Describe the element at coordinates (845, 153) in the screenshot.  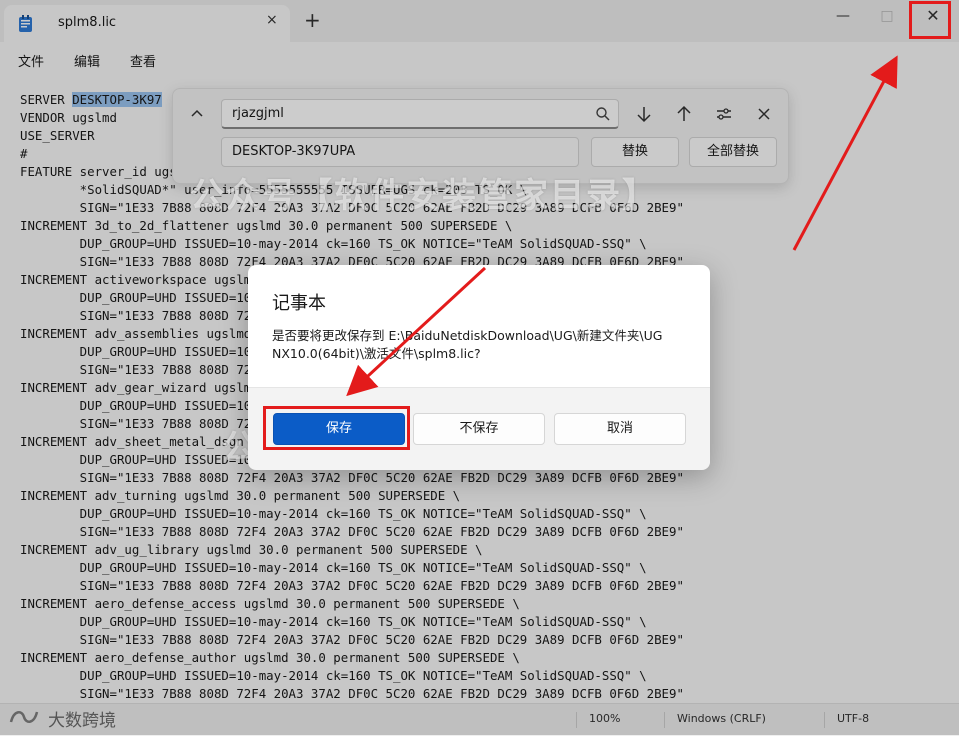
I see `arrow-to-close` at that location.